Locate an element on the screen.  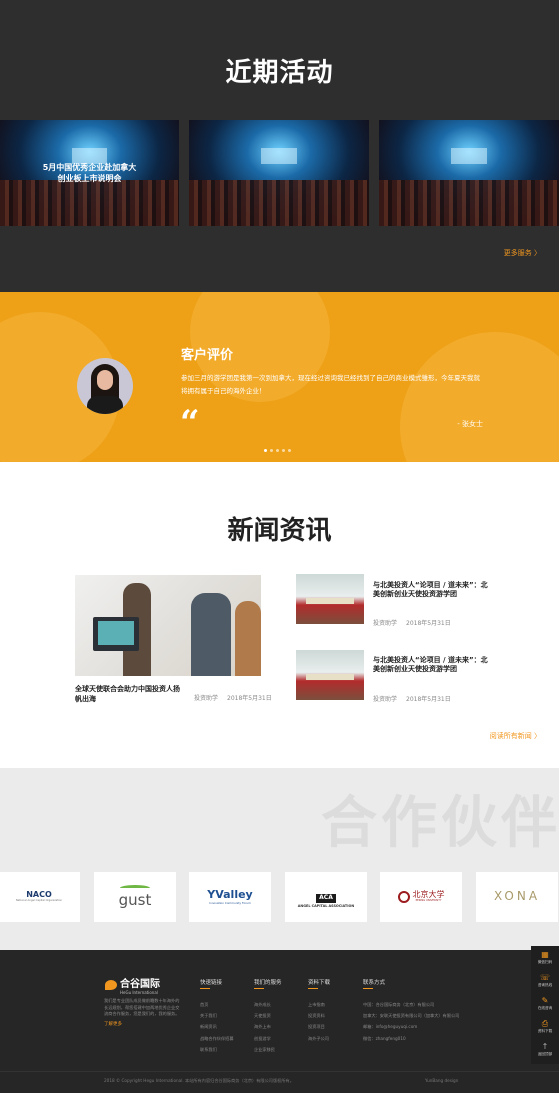
arrow-up-icon: ↑ is located at coordinates (545, 1046).